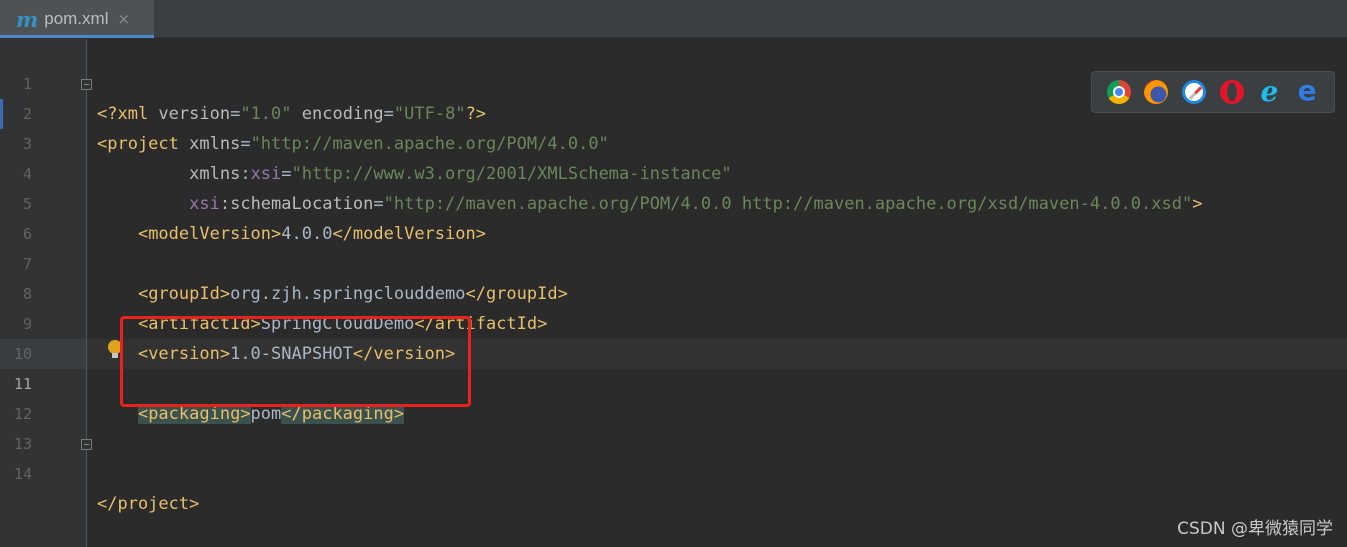 This screenshot has width=1347, height=547. Describe the element at coordinates (27, 19) in the screenshot. I see `maven-m-icon: m` at that location.